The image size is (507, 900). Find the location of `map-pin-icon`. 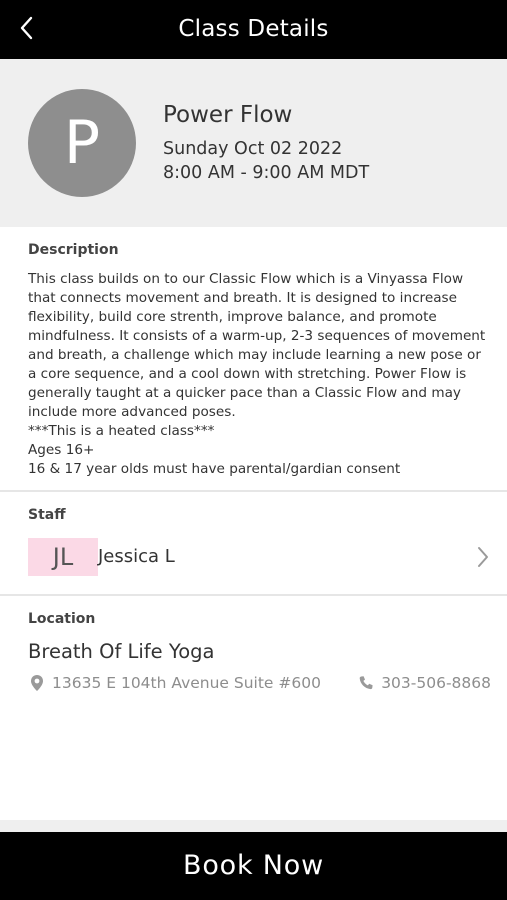

map-pin-icon is located at coordinates (37, 683).